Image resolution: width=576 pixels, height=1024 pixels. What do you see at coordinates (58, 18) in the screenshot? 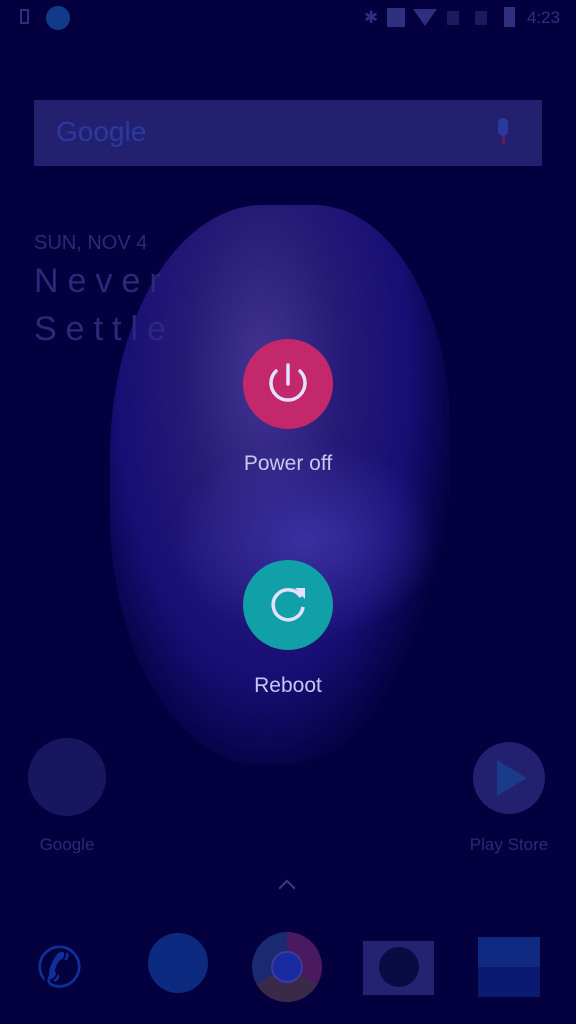
I see `globe-icon` at bounding box center [58, 18].